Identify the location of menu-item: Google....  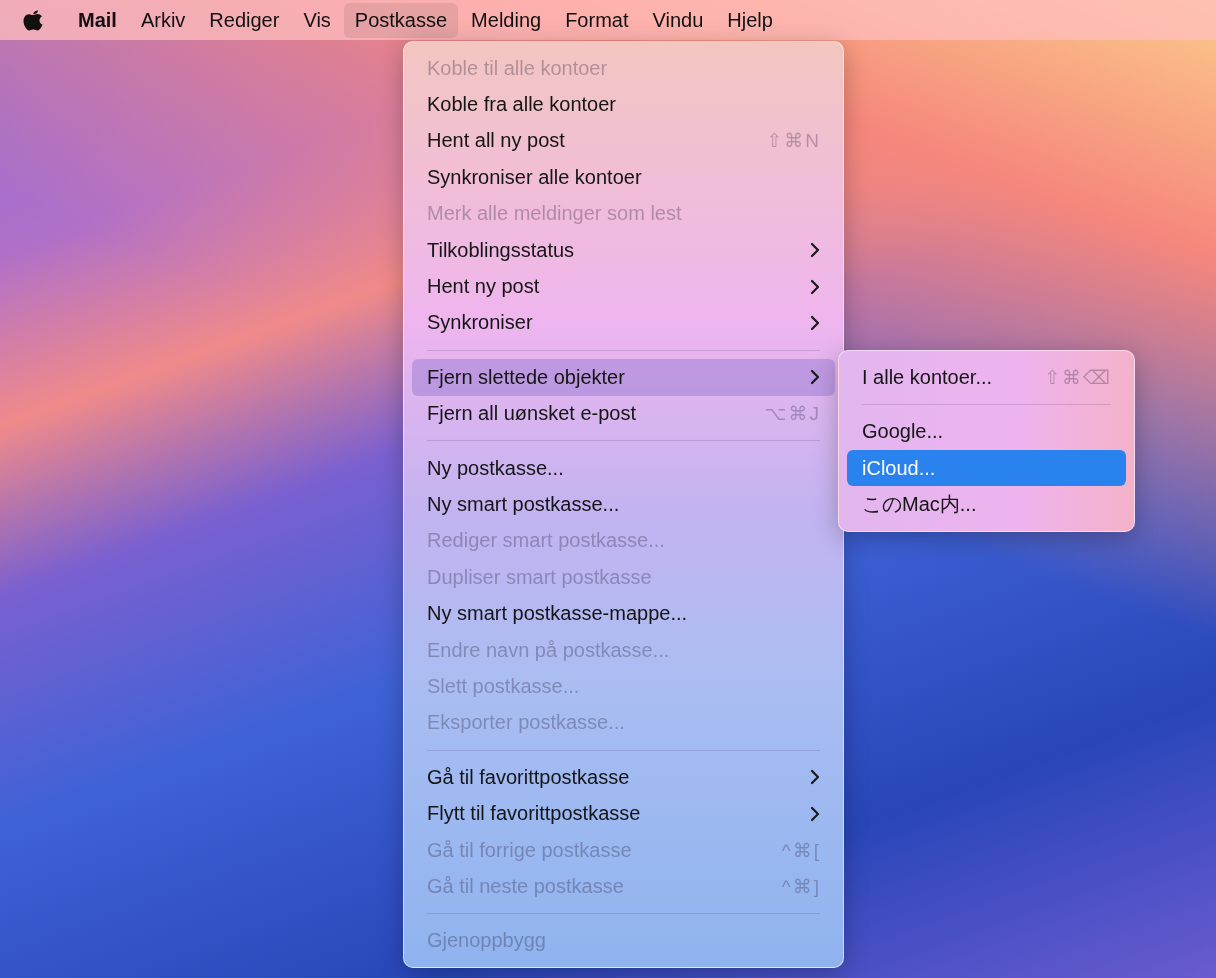
(986, 431).